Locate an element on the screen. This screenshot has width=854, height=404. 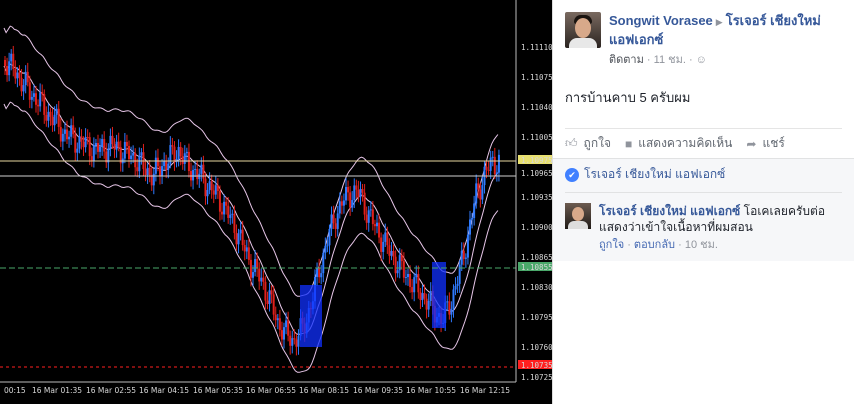
time-tick-label: 16 Mar 01:35 is located at coordinates (57, 390).